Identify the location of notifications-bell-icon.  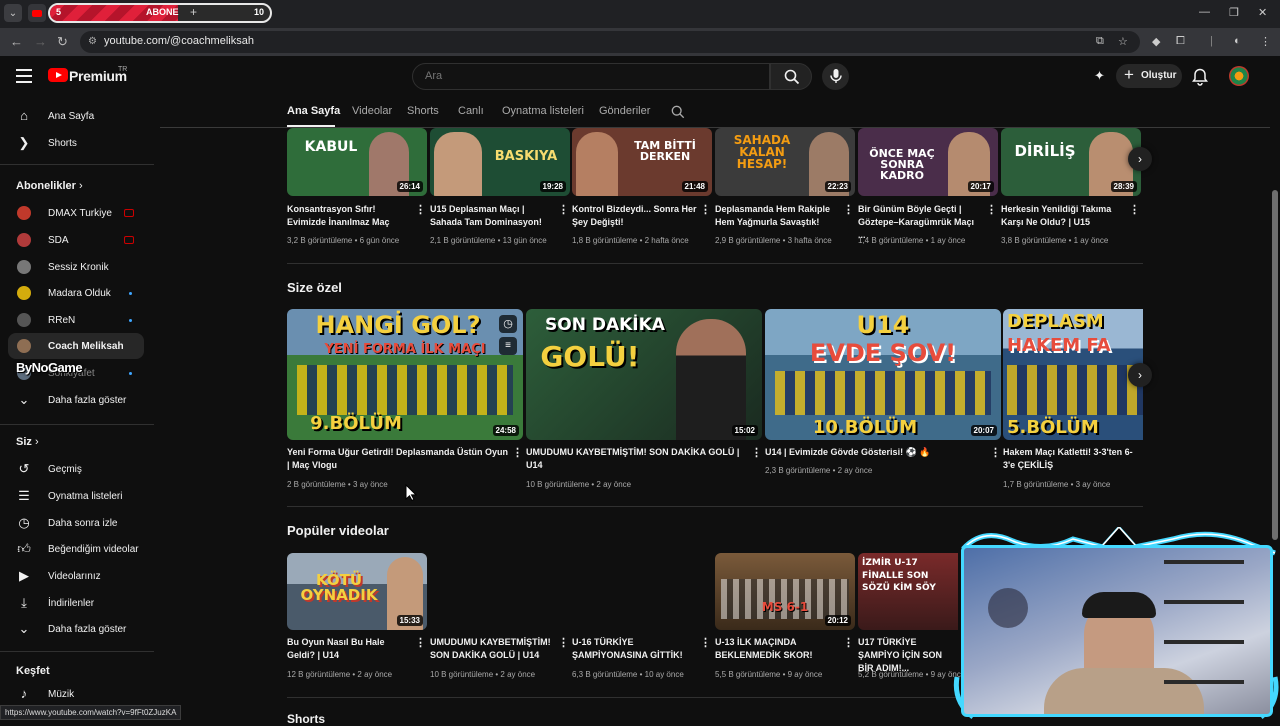
(1200, 77).